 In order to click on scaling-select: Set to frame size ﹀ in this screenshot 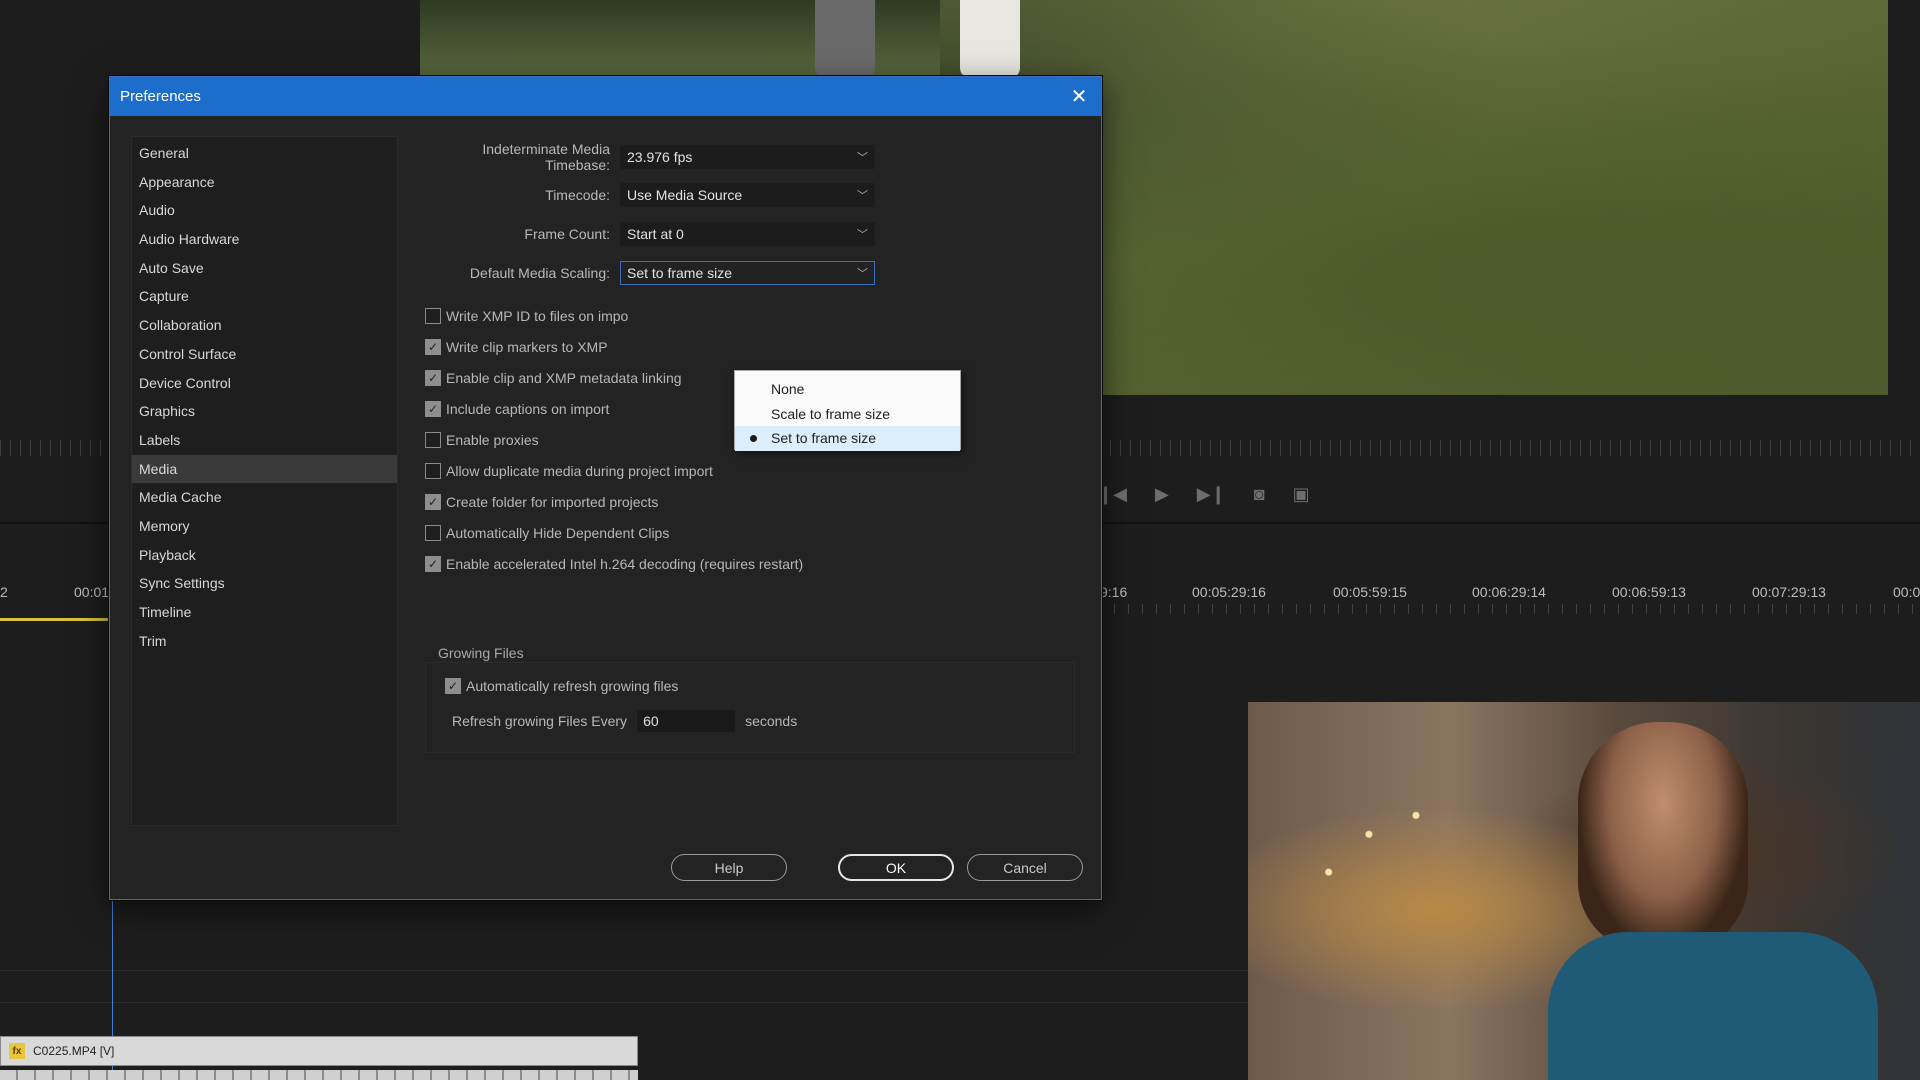, I will do `click(747, 273)`.